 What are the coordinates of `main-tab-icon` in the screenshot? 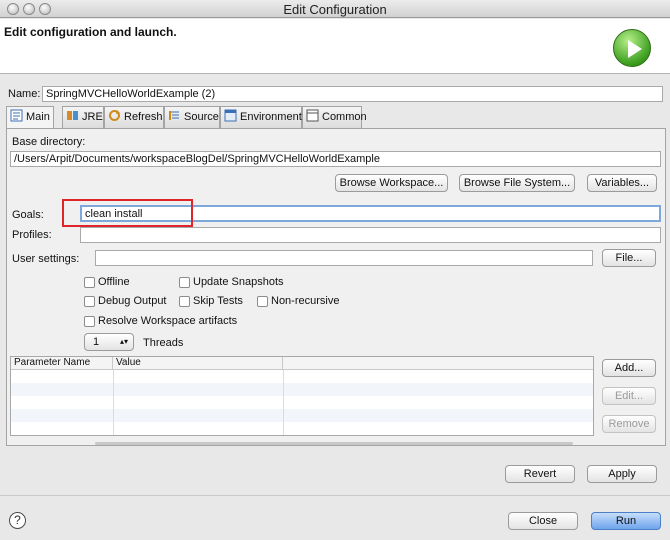 It's located at (16, 115).